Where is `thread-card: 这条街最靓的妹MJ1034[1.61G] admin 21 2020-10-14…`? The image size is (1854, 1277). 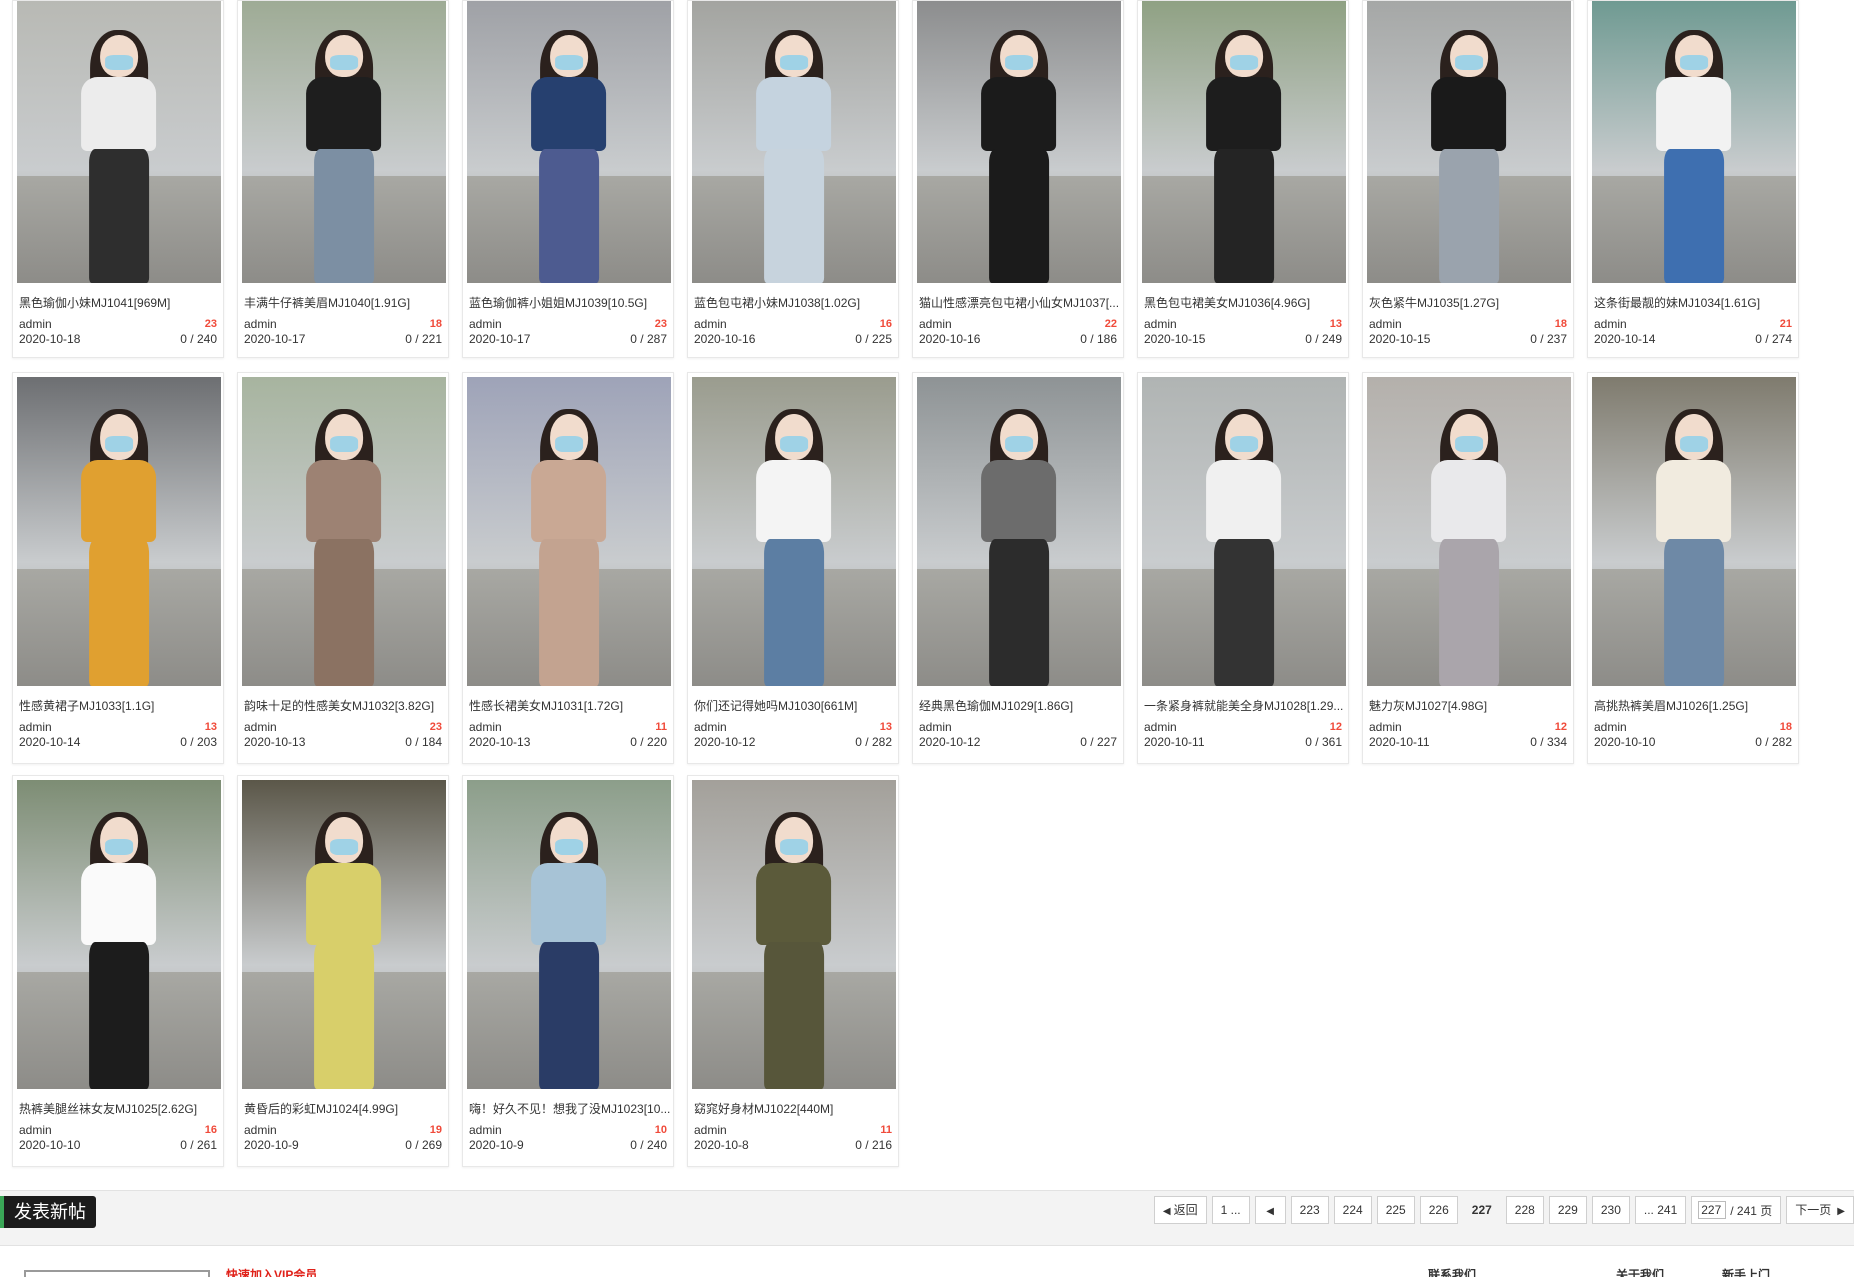 thread-card: 这条街最靓的妹MJ1034[1.61G] admin 21 2020-10-14… is located at coordinates (1693, 179).